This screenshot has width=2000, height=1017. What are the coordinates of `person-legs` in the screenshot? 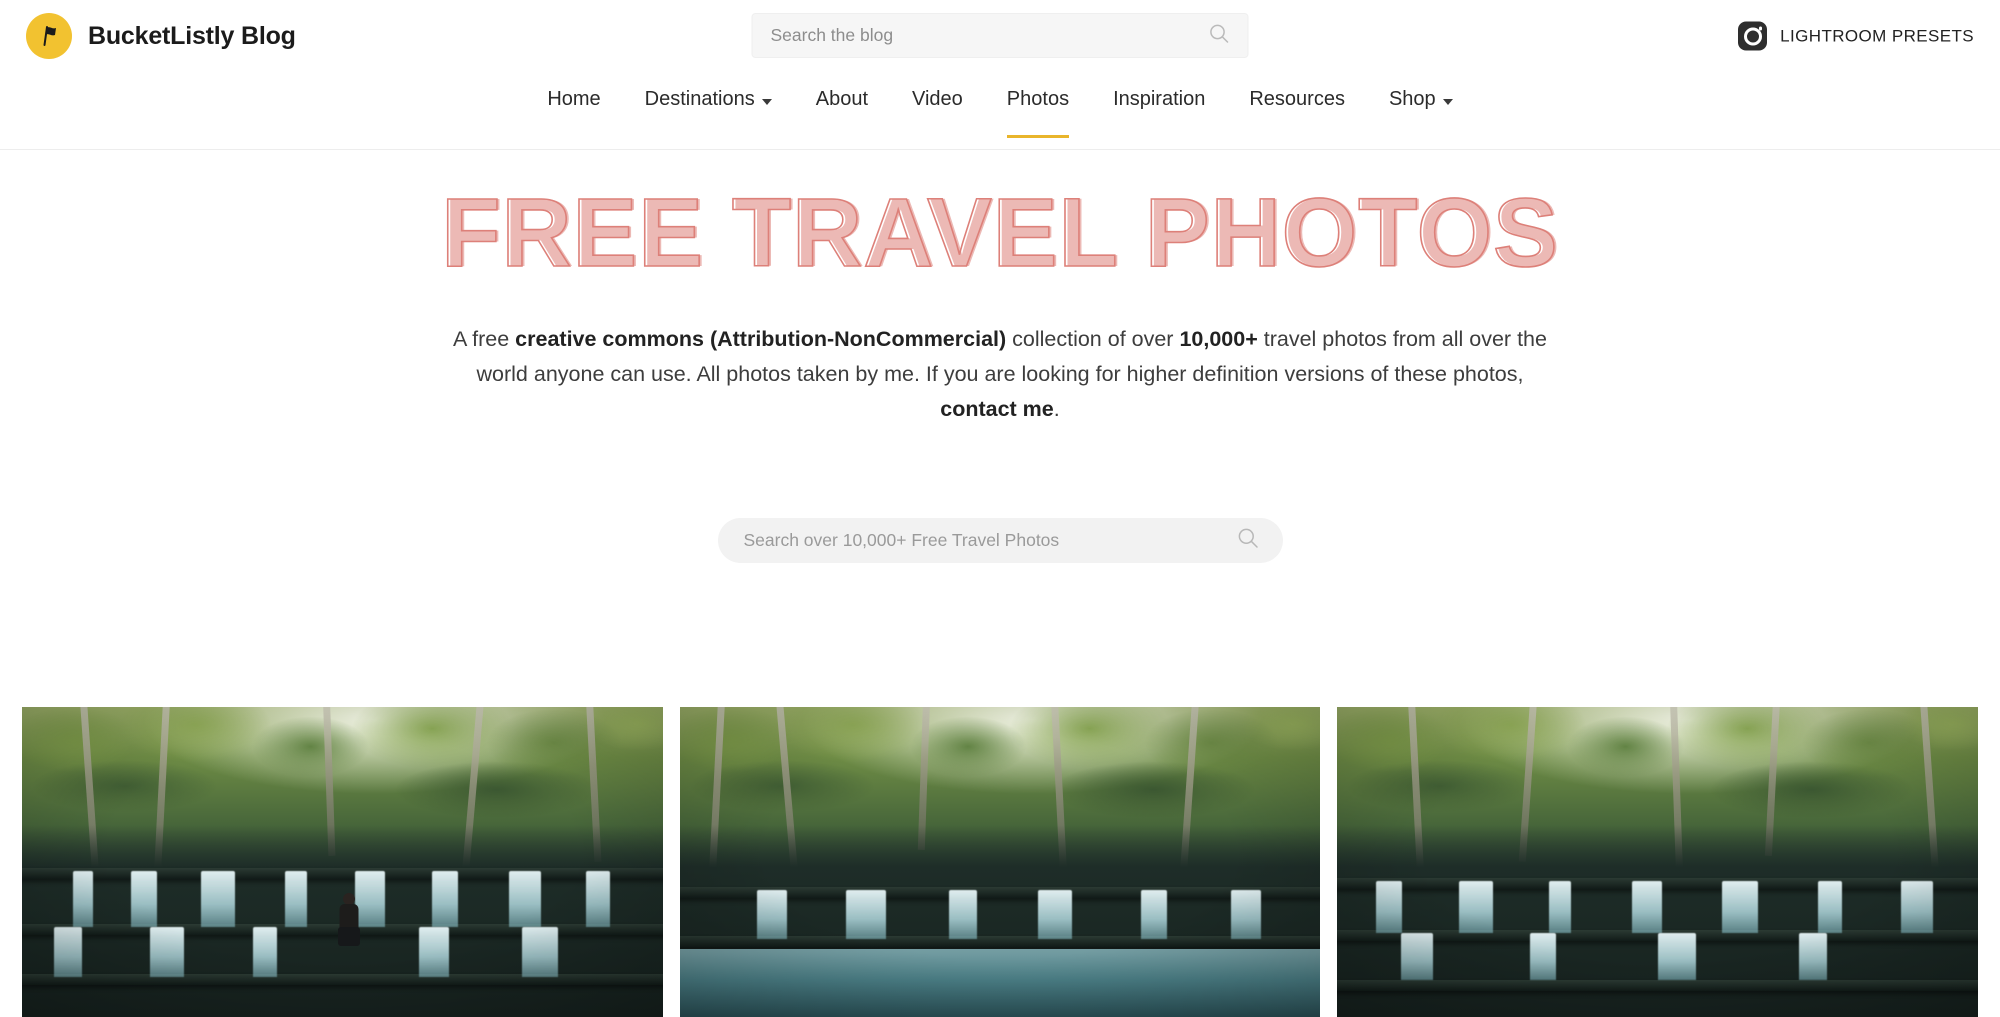 It's located at (348, 936).